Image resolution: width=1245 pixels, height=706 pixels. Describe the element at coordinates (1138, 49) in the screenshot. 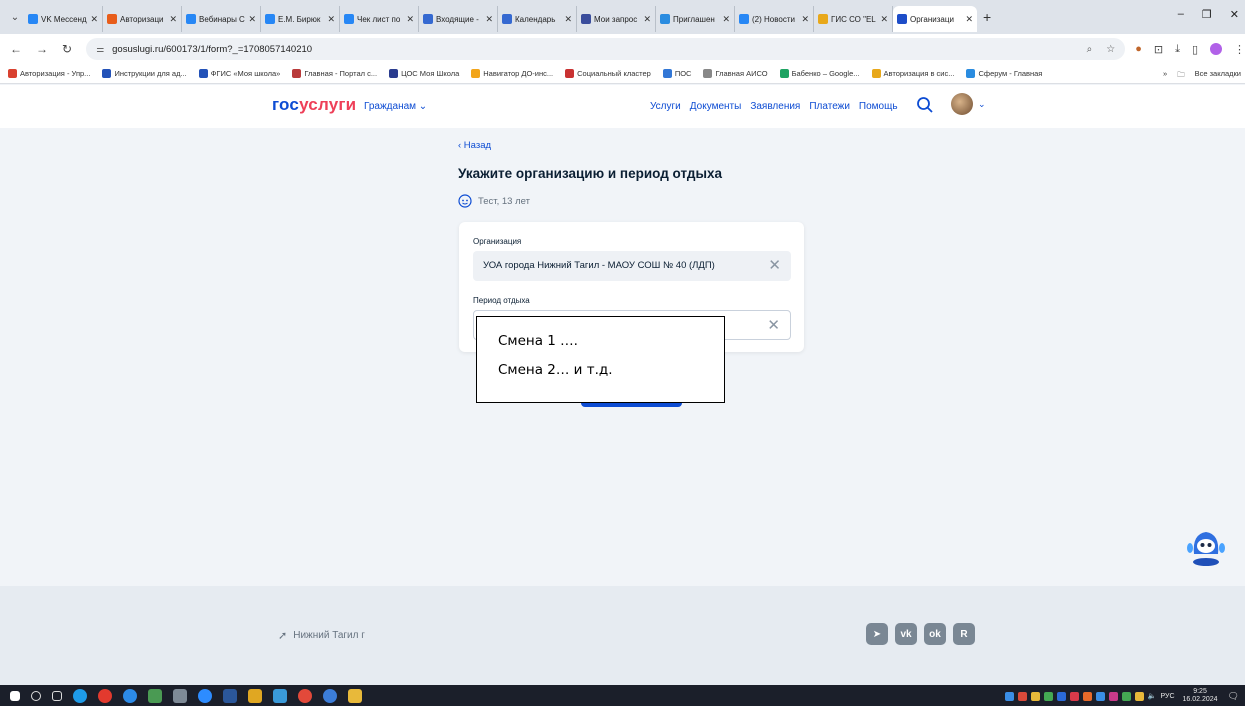

I see `extension-icon: ●` at that location.